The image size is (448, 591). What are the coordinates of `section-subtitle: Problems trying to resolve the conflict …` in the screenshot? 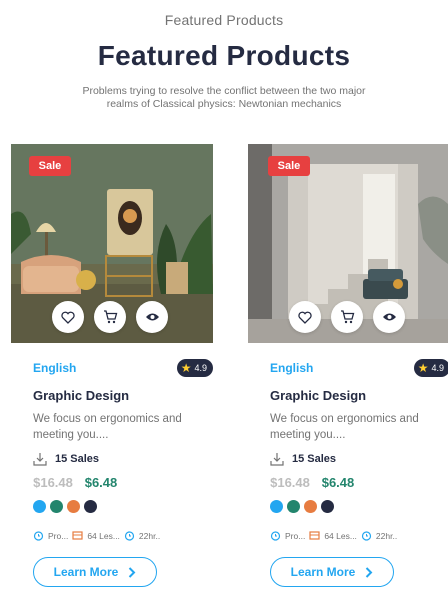 It's located at (224, 97).